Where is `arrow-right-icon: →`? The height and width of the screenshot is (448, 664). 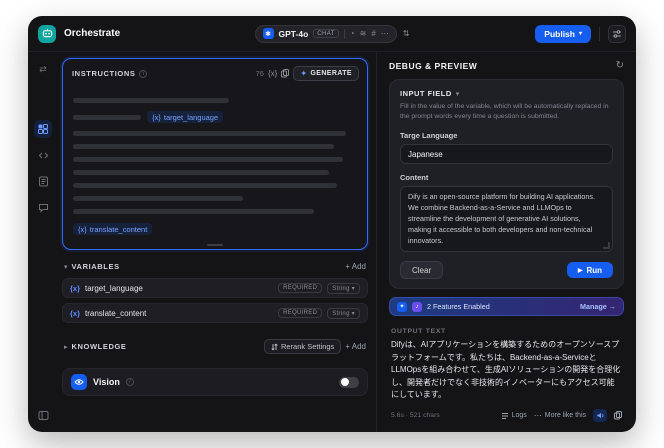
arrow-right-icon: → is located at coordinates (612, 307).